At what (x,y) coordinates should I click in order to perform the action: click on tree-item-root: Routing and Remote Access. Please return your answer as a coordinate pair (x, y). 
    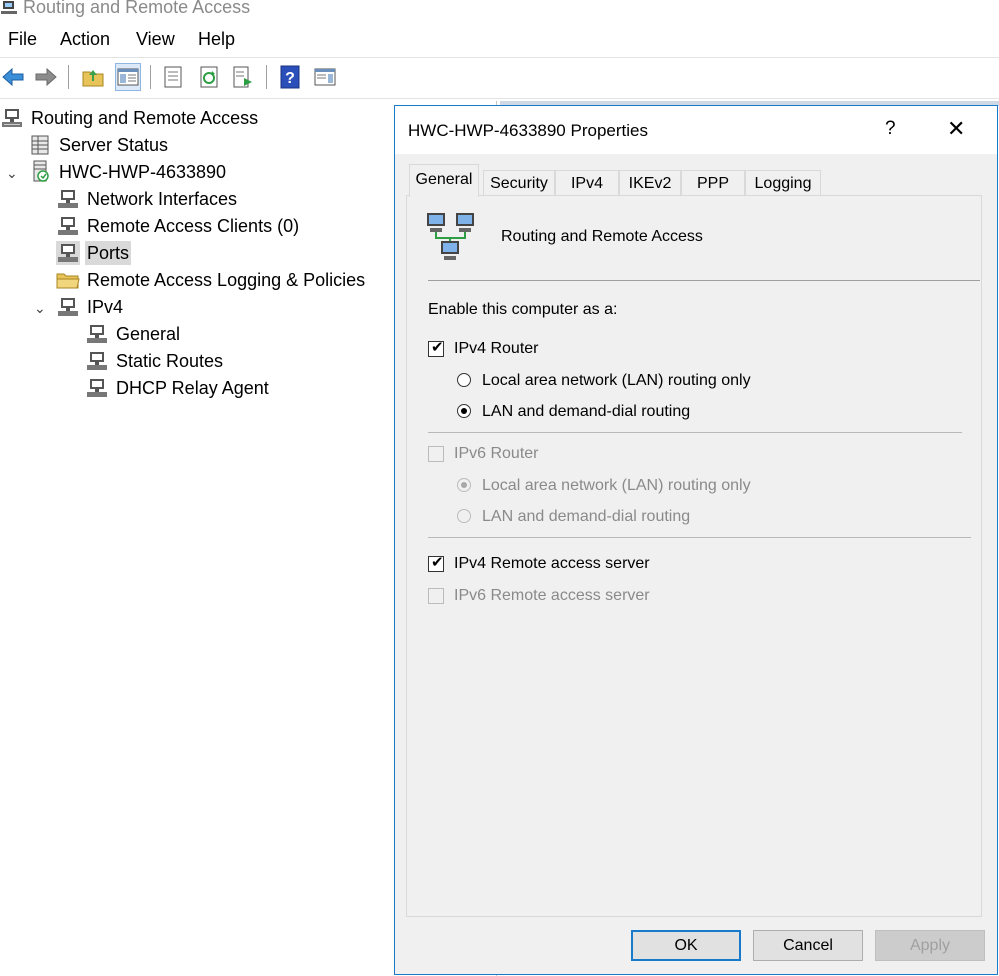
    Looking at the image, I should click on (130, 118).